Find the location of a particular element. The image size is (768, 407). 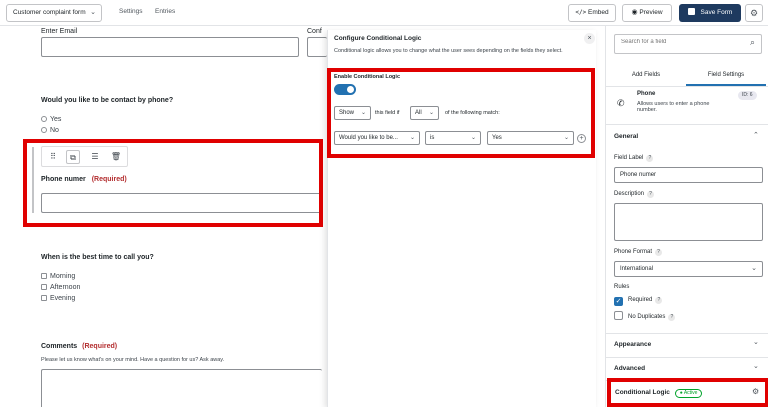

email-input is located at coordinates (170, 47).